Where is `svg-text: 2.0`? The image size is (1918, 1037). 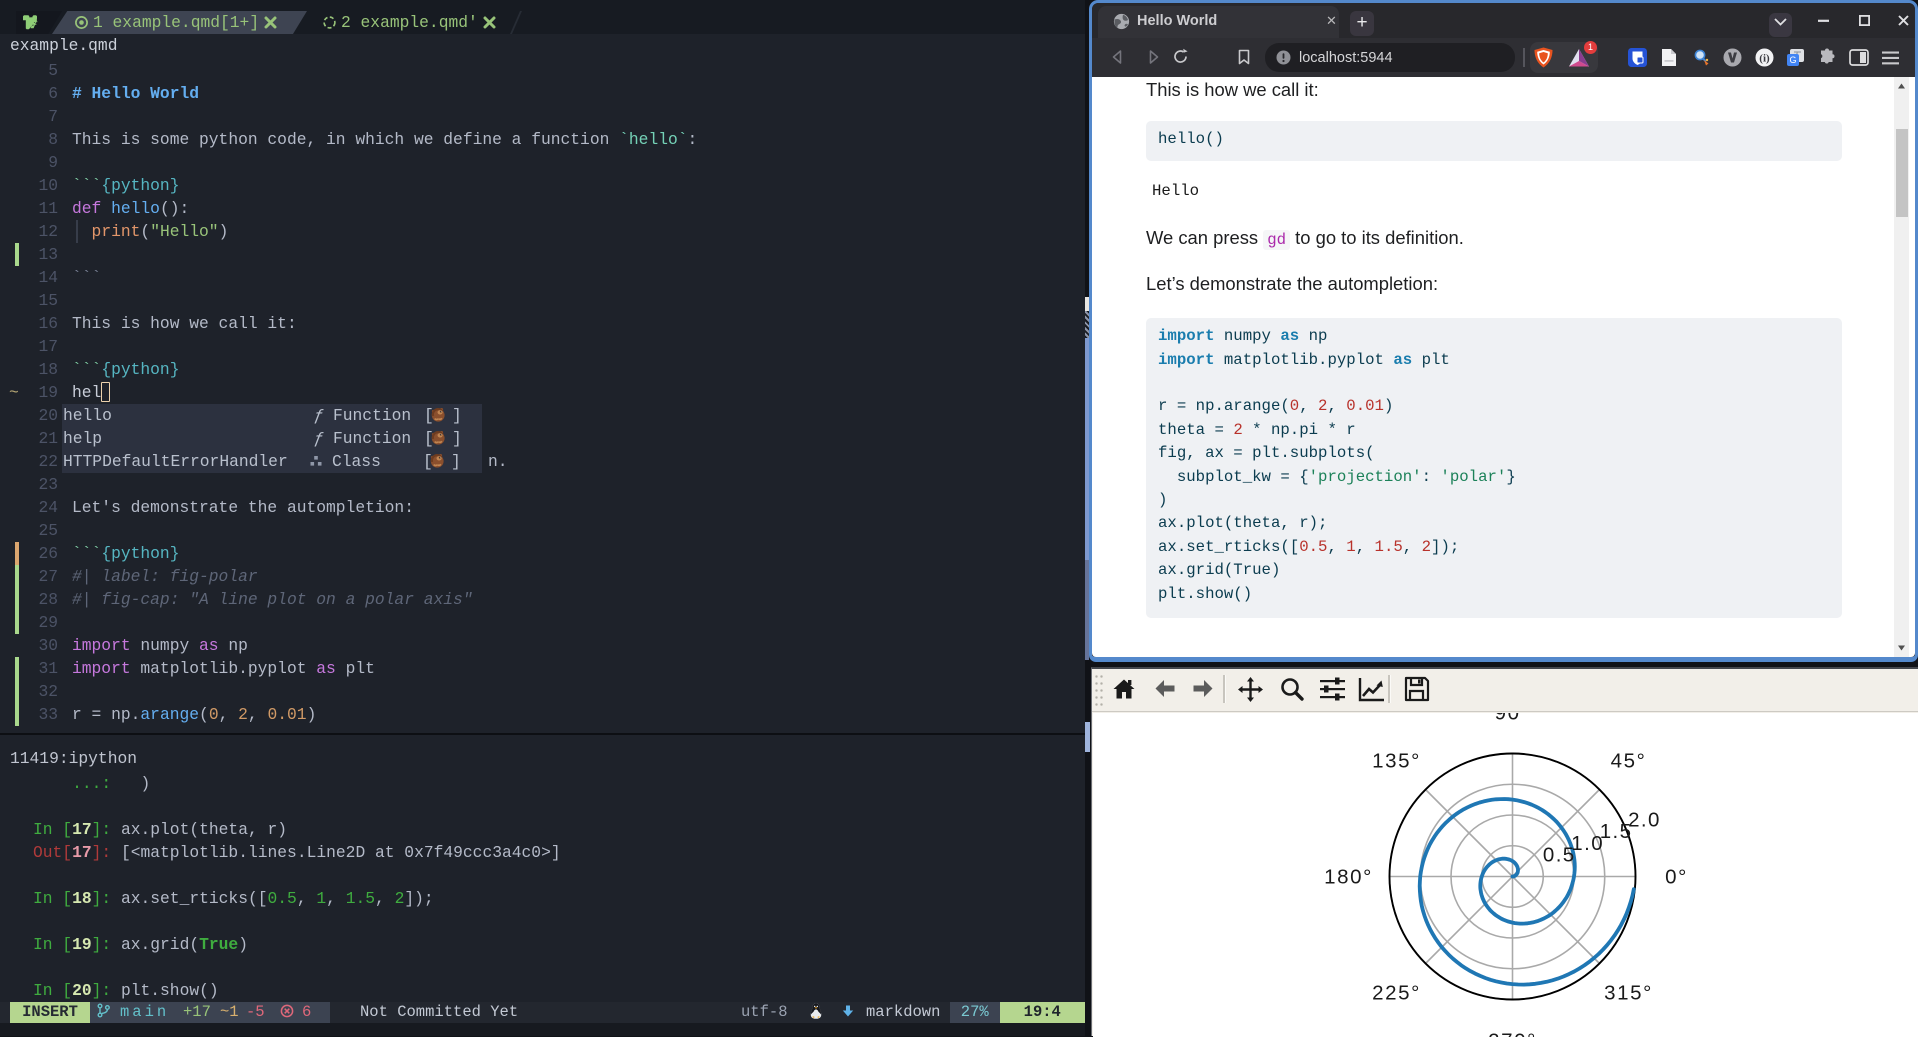
svg-text: 2.0 is located at coordinates (1644, 819).